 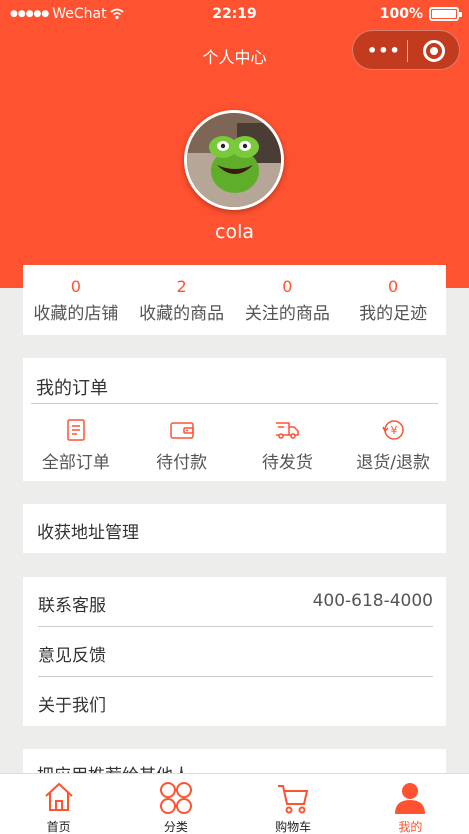 I want to click on stat-favorite-shops: 0 收藏的店铺, so click(x=76, y=300).